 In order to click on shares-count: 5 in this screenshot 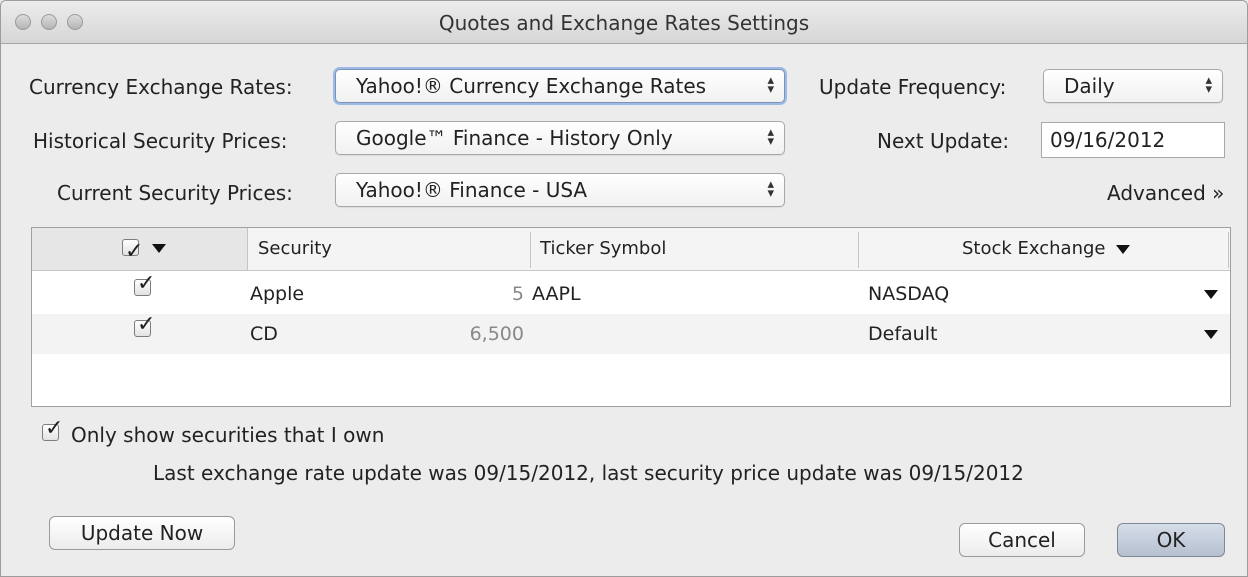, I will do `click(517, 294)`.